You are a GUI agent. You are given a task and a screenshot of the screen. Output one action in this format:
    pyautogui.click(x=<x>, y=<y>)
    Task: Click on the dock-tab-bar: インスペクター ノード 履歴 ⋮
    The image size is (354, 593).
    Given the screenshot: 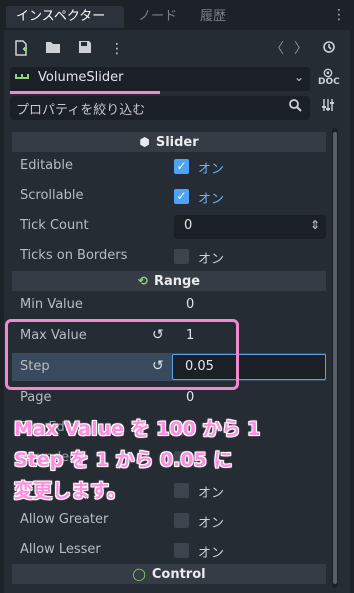 What is the action you would take?
    pyautogui.click(x=177, y=17)
    